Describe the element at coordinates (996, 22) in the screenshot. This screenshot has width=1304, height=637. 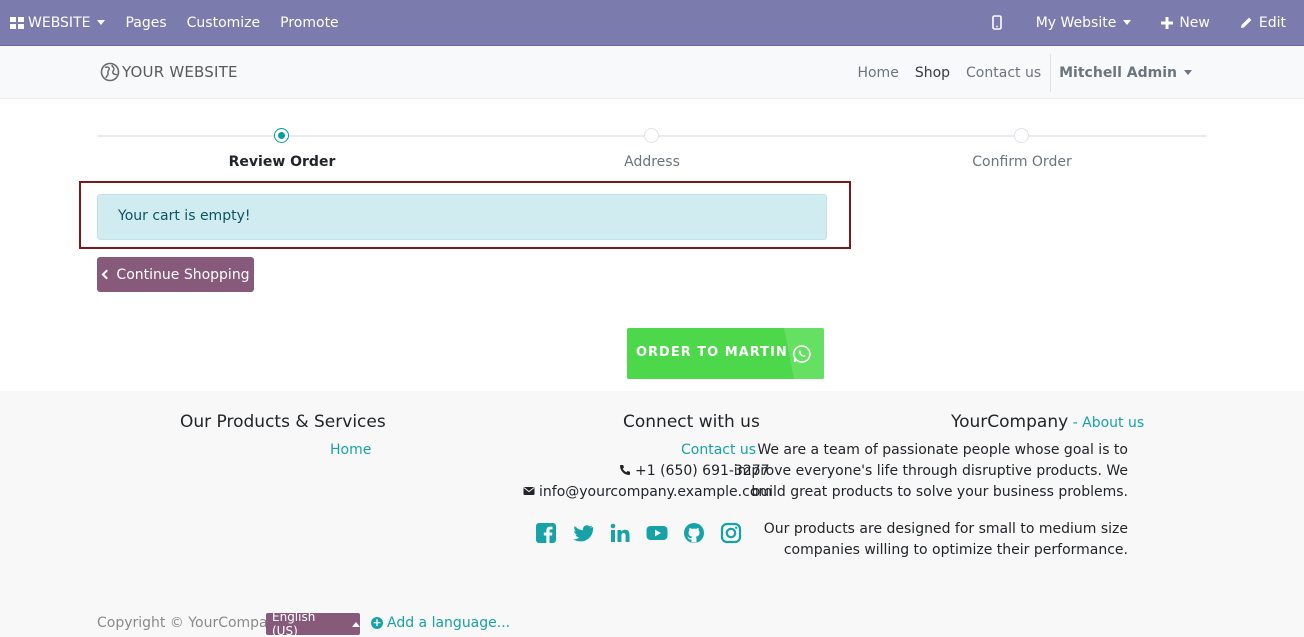
I see `mobile-icon` at that location.